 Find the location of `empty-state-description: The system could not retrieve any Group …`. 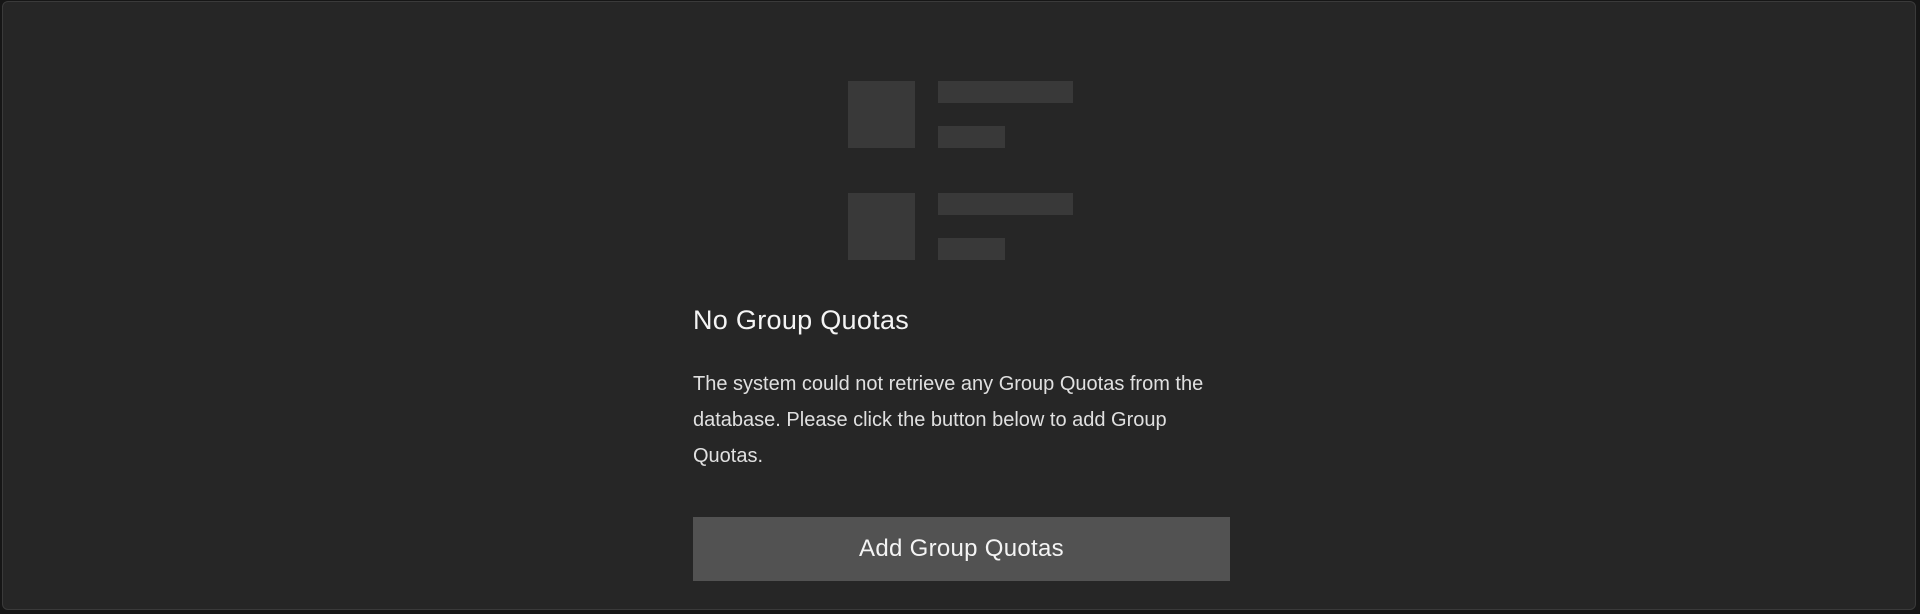

empty-state-description: The system could not retrieve any Group … is located at coordinates (948, 420).